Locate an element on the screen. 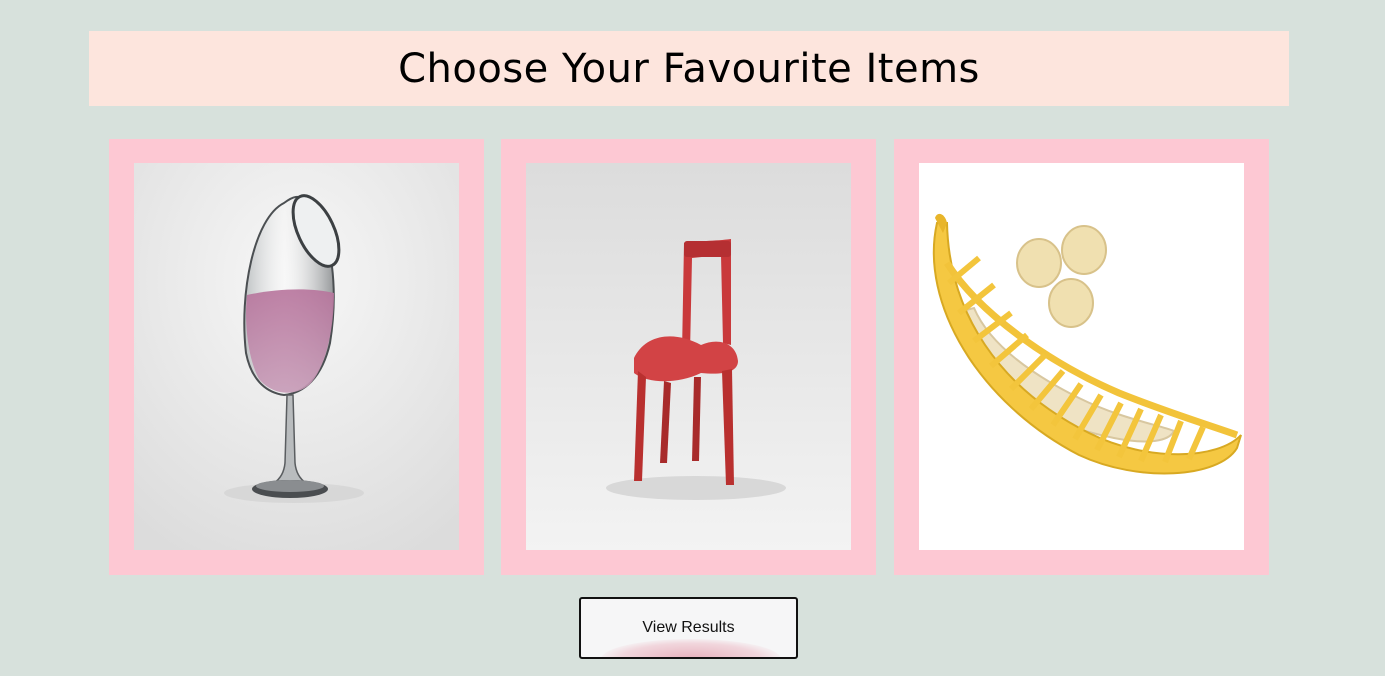 This screenshot has width=1385, height=676. banana-slicer-image is located at coordinates (1081, 356).